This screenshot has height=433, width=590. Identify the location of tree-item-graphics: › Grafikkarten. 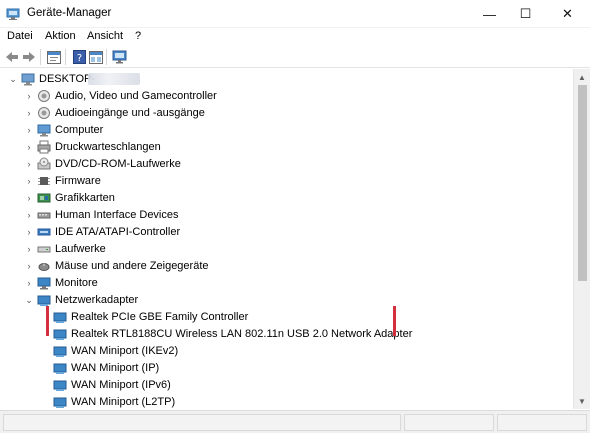
(287, 198).